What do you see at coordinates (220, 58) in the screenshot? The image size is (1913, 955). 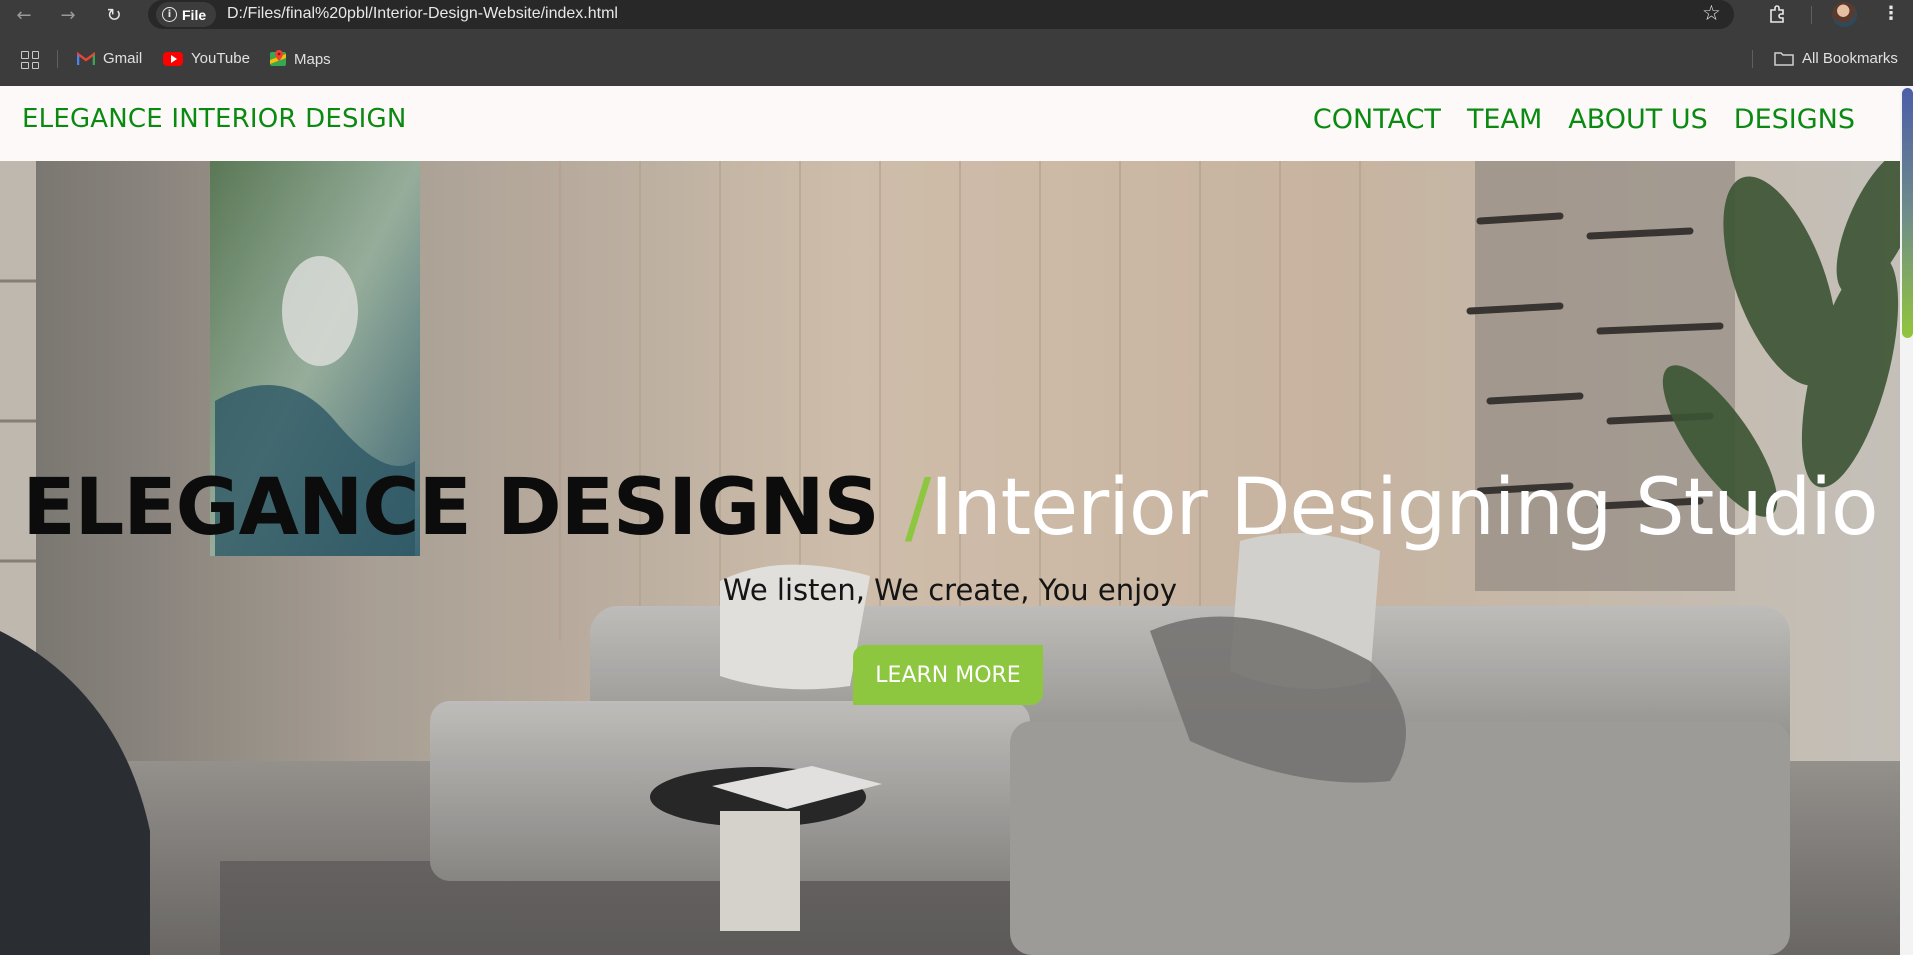 I see `bookmark-label: YouTube` at bounding box center [220, 58].